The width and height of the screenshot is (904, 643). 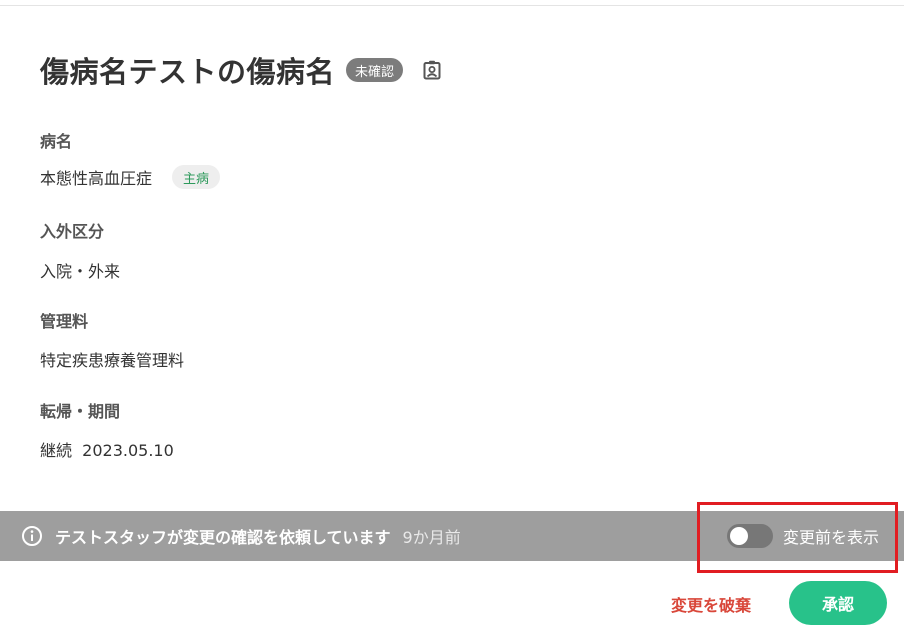 I want to click on status-badge: 未確認, so click(x=375, y=70).